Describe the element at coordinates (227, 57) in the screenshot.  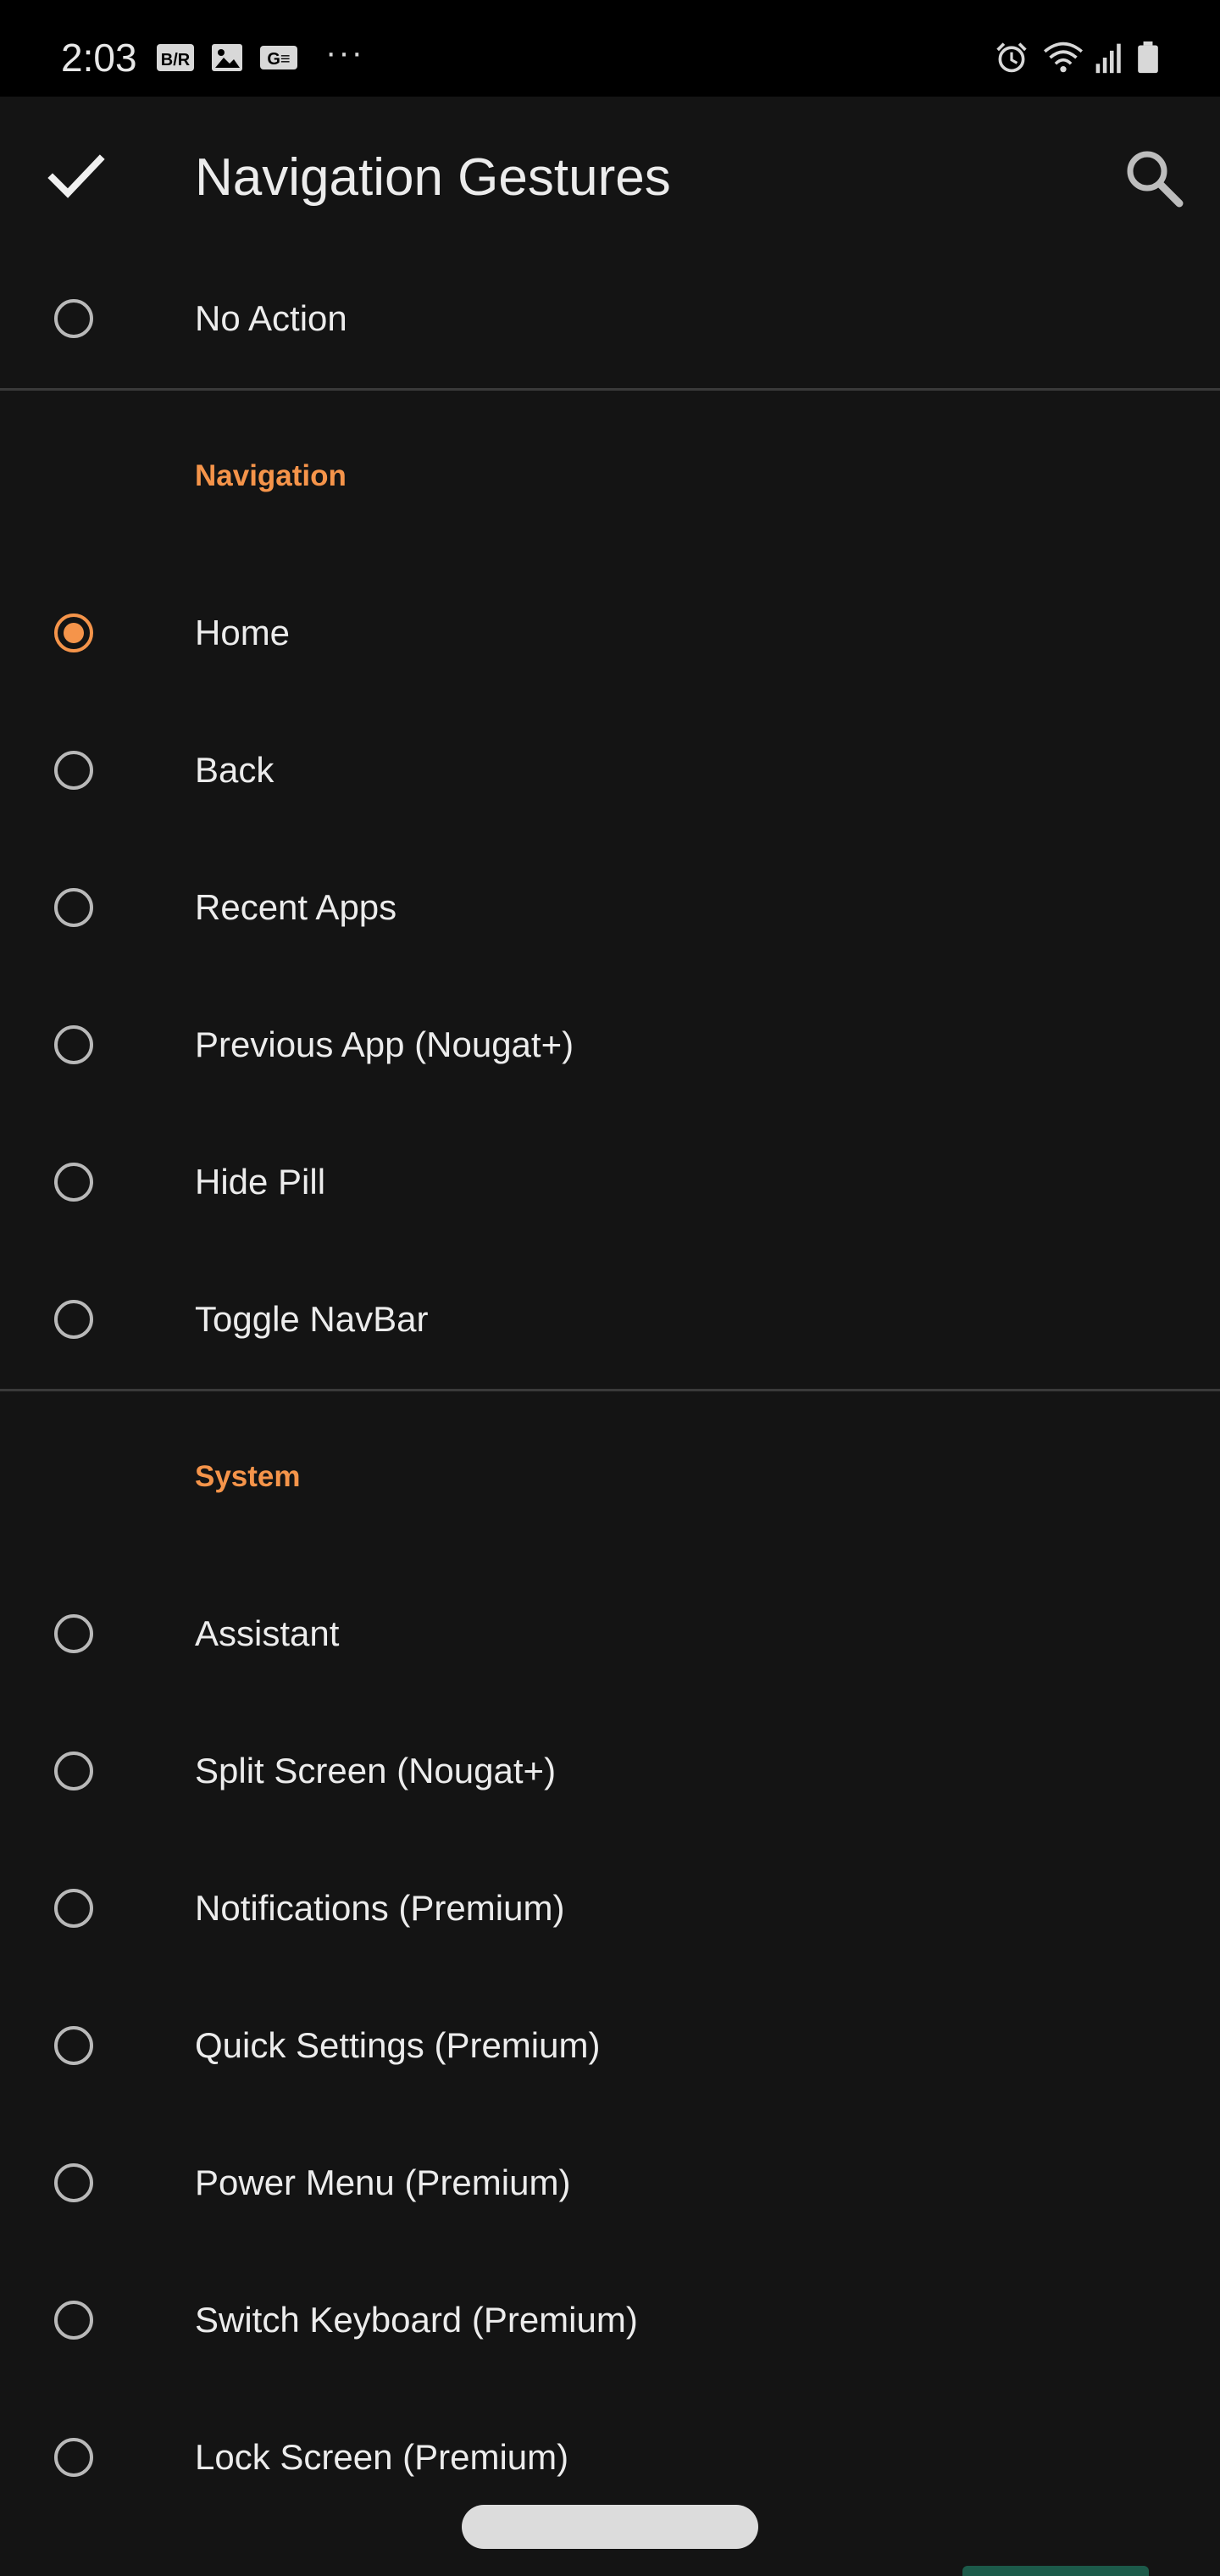
I see `image-icon` at that location.